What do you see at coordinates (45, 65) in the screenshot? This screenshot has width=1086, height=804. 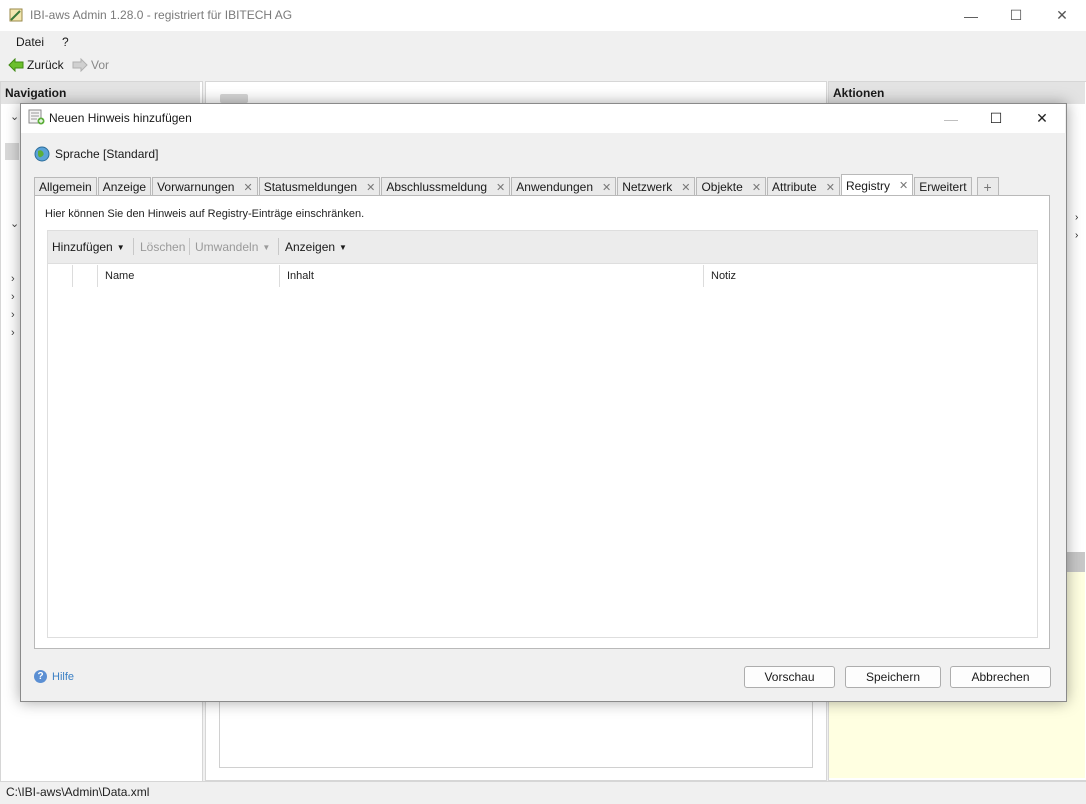 I see `back-label: Zurück` at bounding box center [45, 65].